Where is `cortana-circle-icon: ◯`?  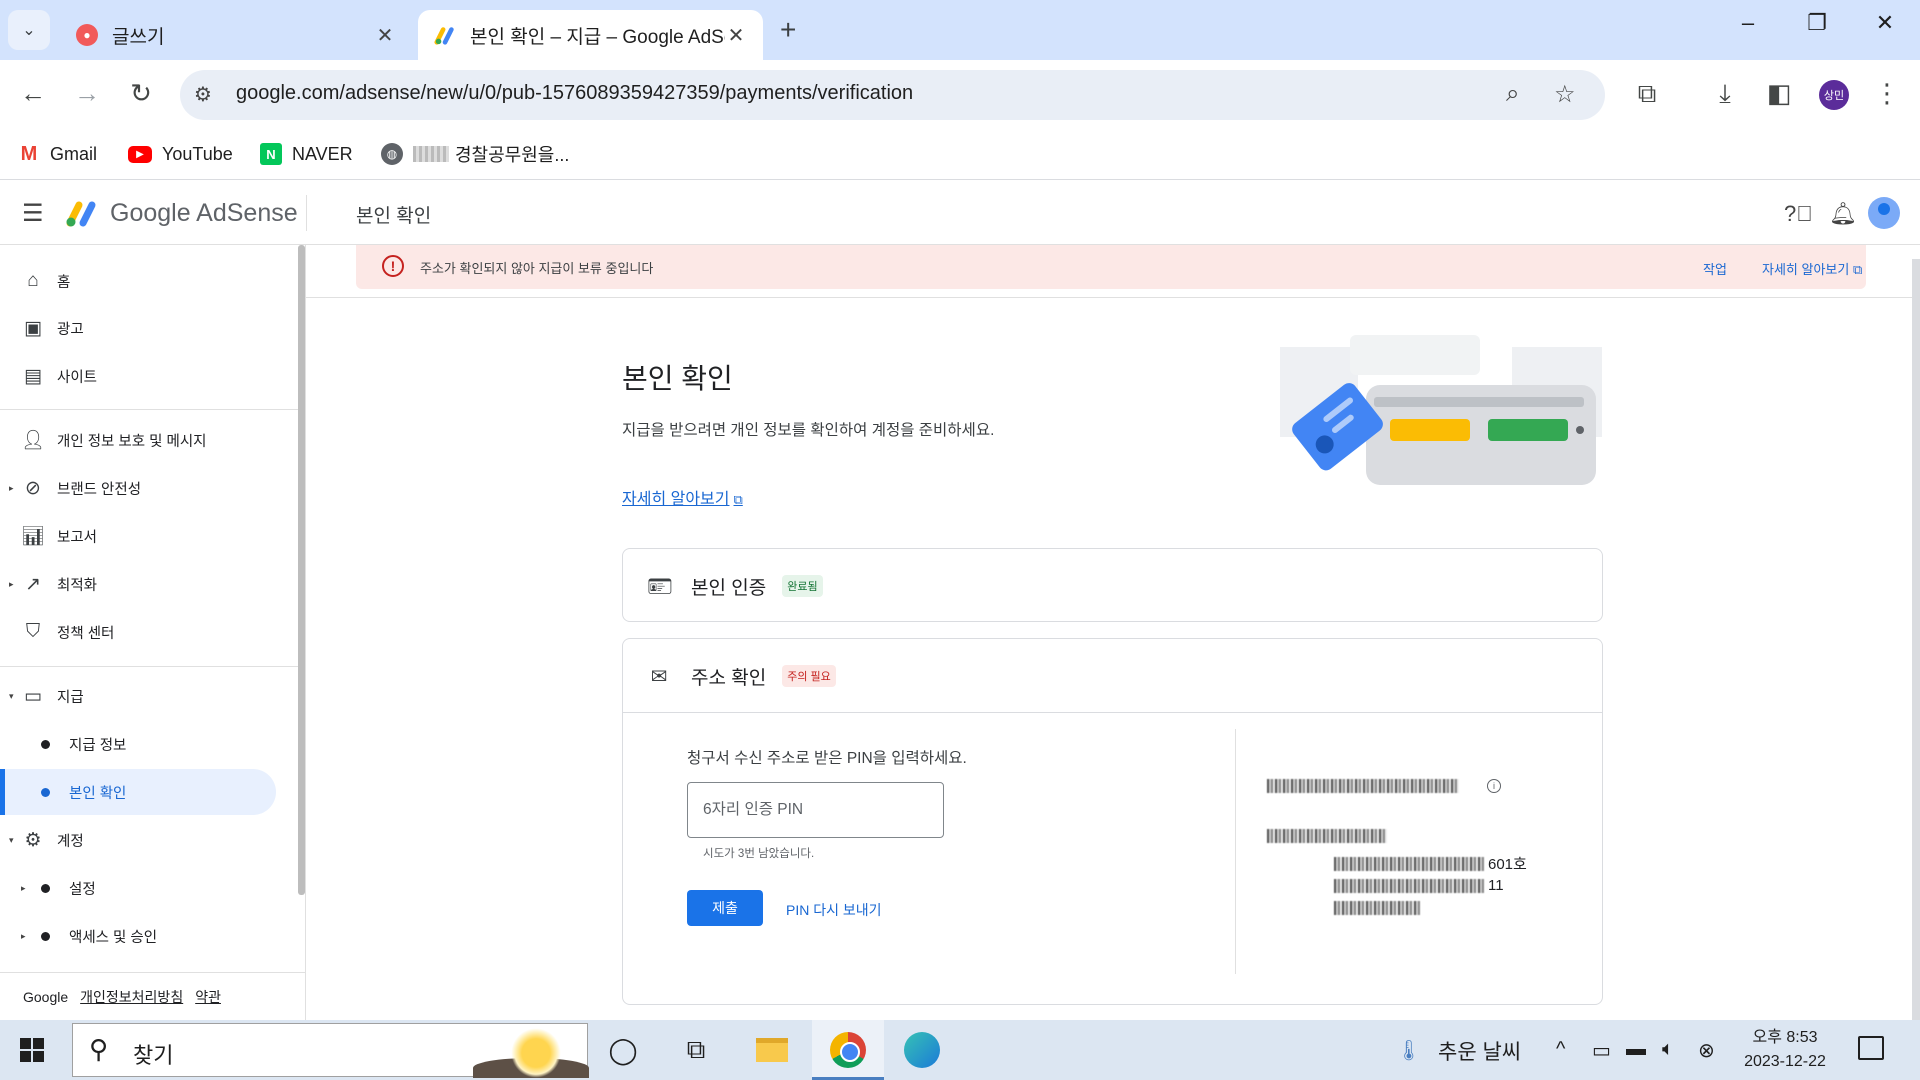 cortana-circle-icon: ◯ is located at coordinates (623, 1050).